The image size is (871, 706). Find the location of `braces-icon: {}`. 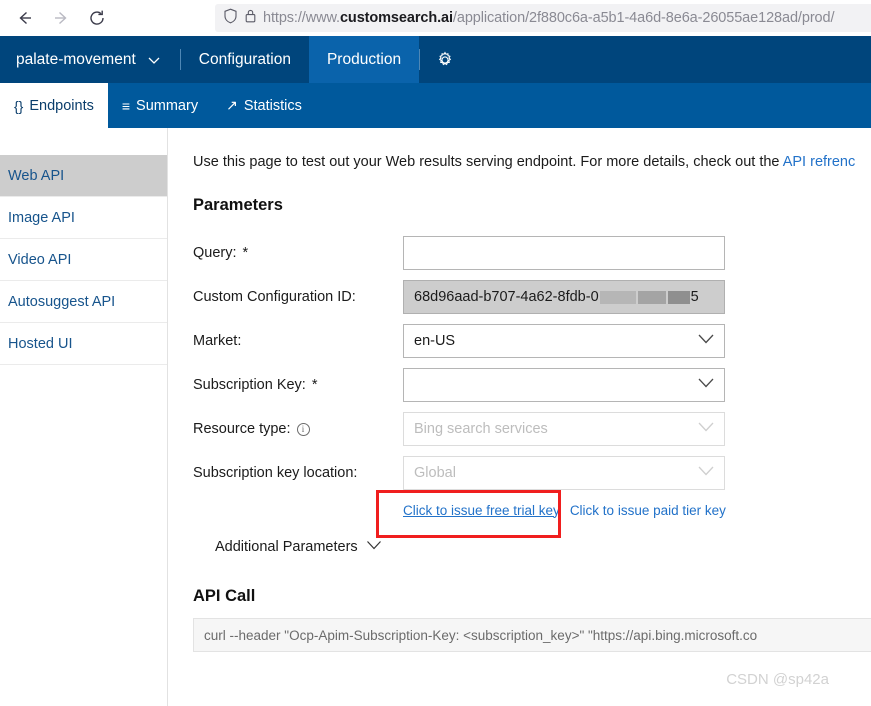

braces-icon: {} is located at coordinates (19, 105).